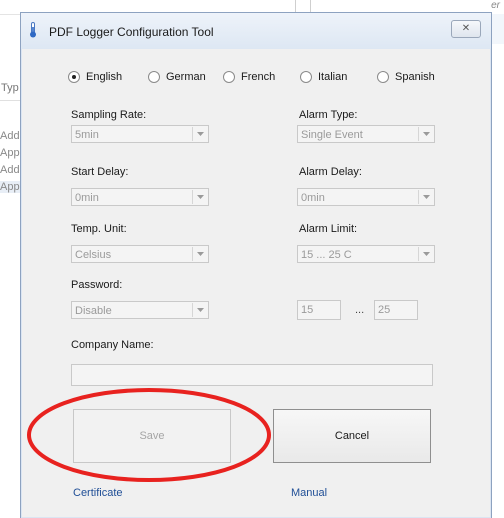 Image resolution: width=504 pixels, height=518 pixels. I want to click on radio-french: French, so click(249, 77).